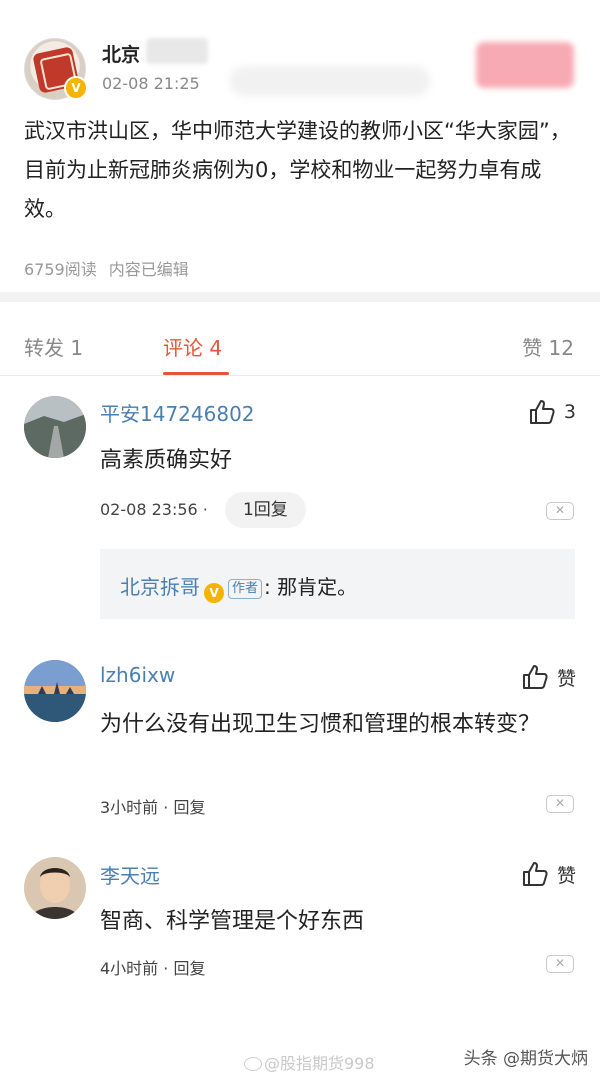  I want to click on comment-meta: 3小时前 · 回复, so click(152, 806).